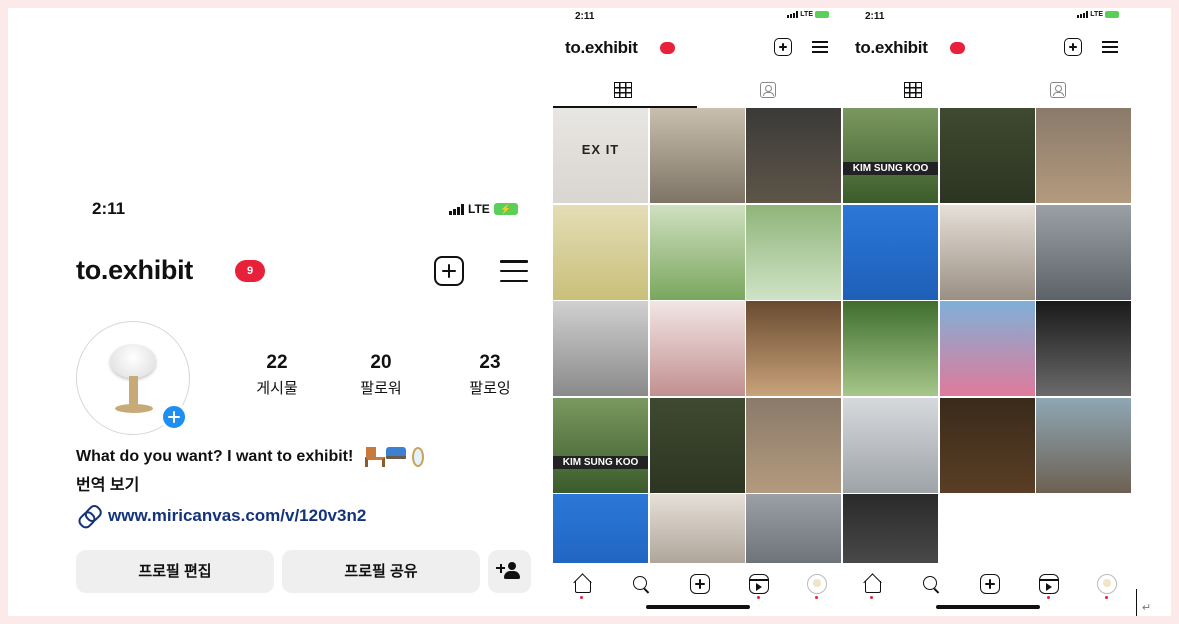 The image size is (1179, 624). I want to click on see-translation-link: 번역 보기, so click(107, 483).